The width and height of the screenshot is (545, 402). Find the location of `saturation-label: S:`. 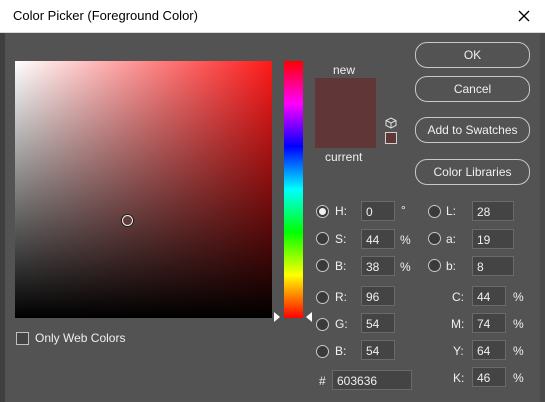

saturation-label: S: is located at coordinates (341, 239).